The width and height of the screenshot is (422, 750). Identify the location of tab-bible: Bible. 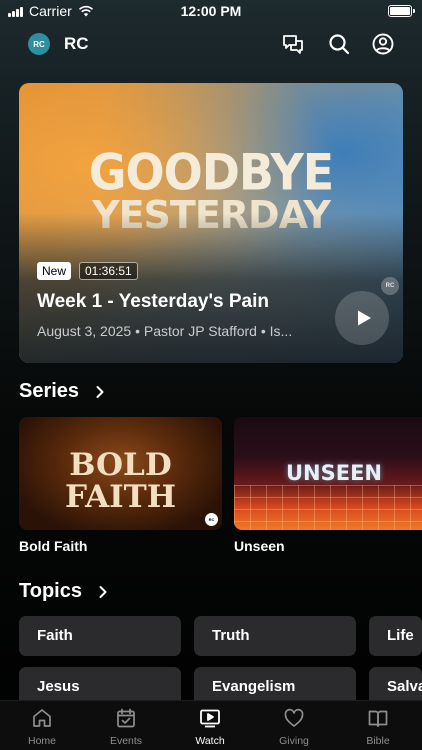
(378, 727).